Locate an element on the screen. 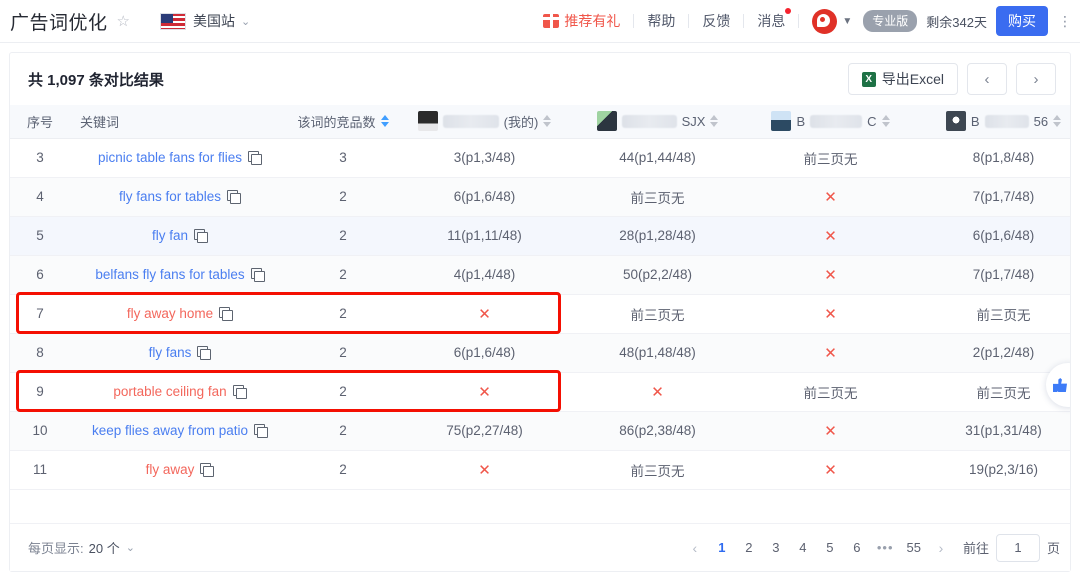 The width and height of the screenshot is (1080, 572). keyword-link: belfans fly fans for tables is located at coordinates (169, 274).